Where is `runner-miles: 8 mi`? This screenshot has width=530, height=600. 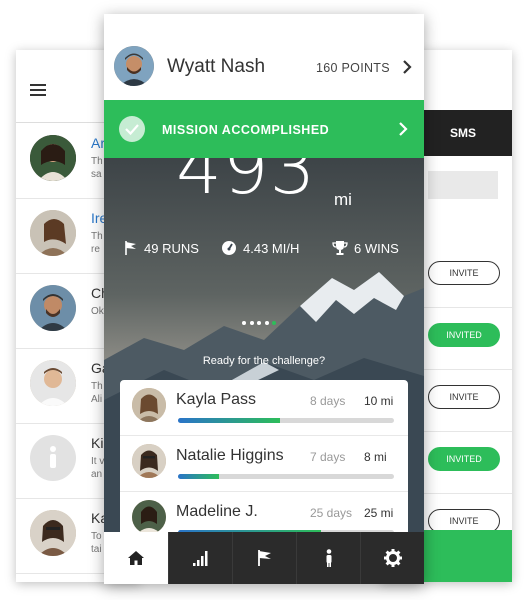 runner-miles: 8 mi is located at coordinates (375, 457).